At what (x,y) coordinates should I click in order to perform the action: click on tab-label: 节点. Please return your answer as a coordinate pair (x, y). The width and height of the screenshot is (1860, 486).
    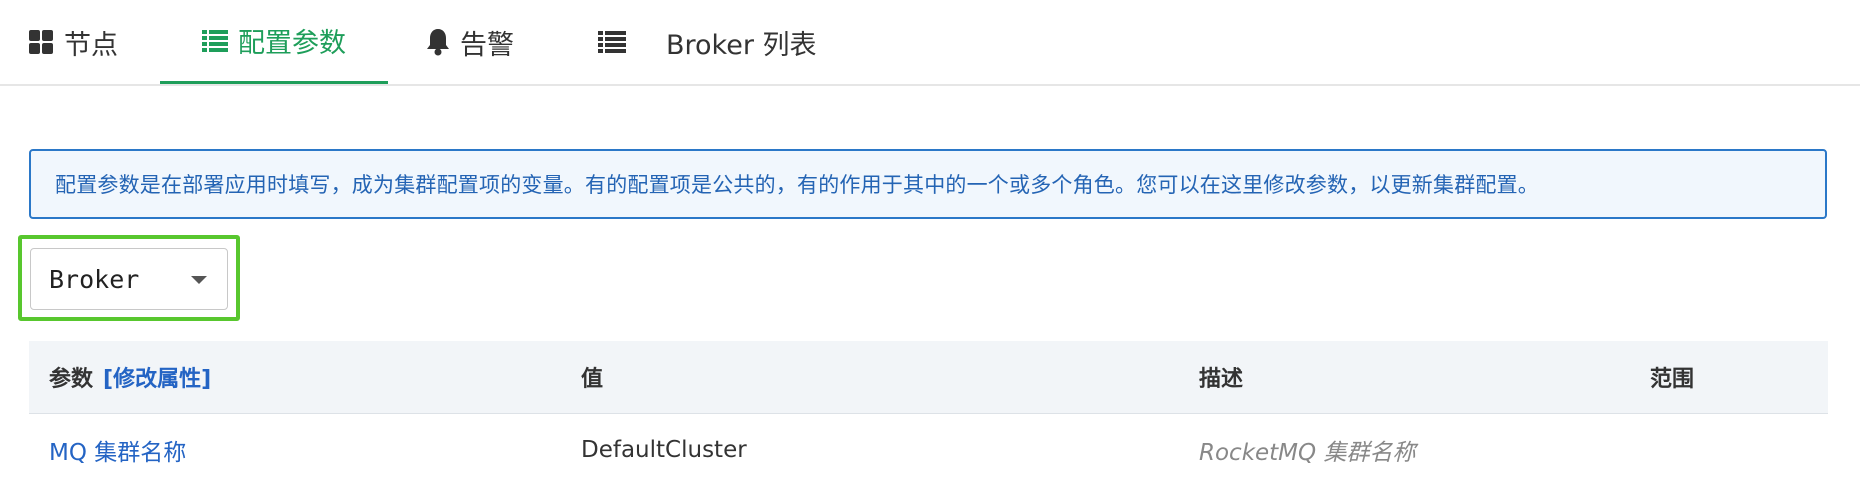
    Looking at the image, I should click on (91, 45).